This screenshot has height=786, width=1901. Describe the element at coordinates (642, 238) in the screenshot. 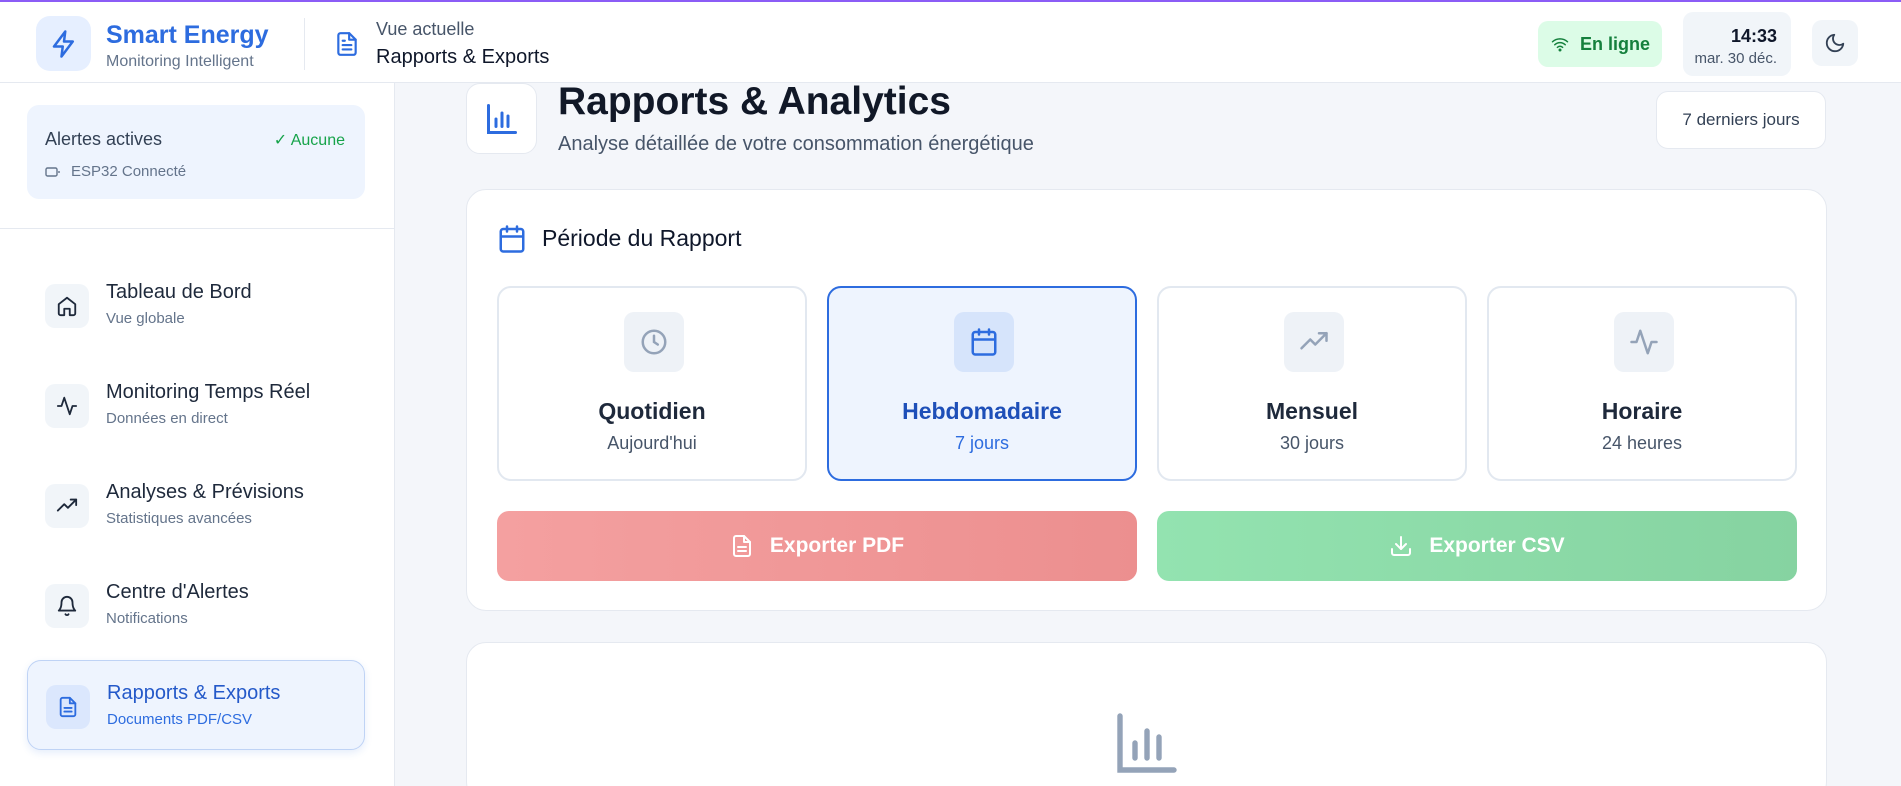

I see `period-title: Période du Rapport` at that location.